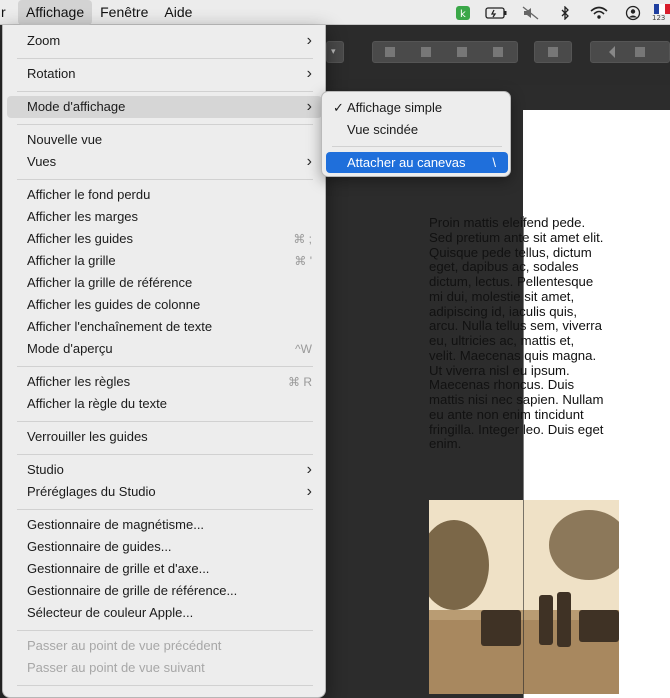 Image resolution: width=670 pixels, height=698 pixels. What do you see at coordinates (164, 305) in the screenshot?
I see `menu-item-guides-colonne: Afficher les guides de colonne` at bounding box center [164, 305].